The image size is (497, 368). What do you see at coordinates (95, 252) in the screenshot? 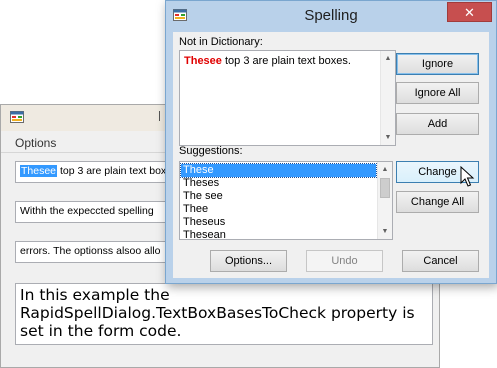
I see `textbox-3: errors. The optionss alsoo allo` at bounding box center [95, 252].